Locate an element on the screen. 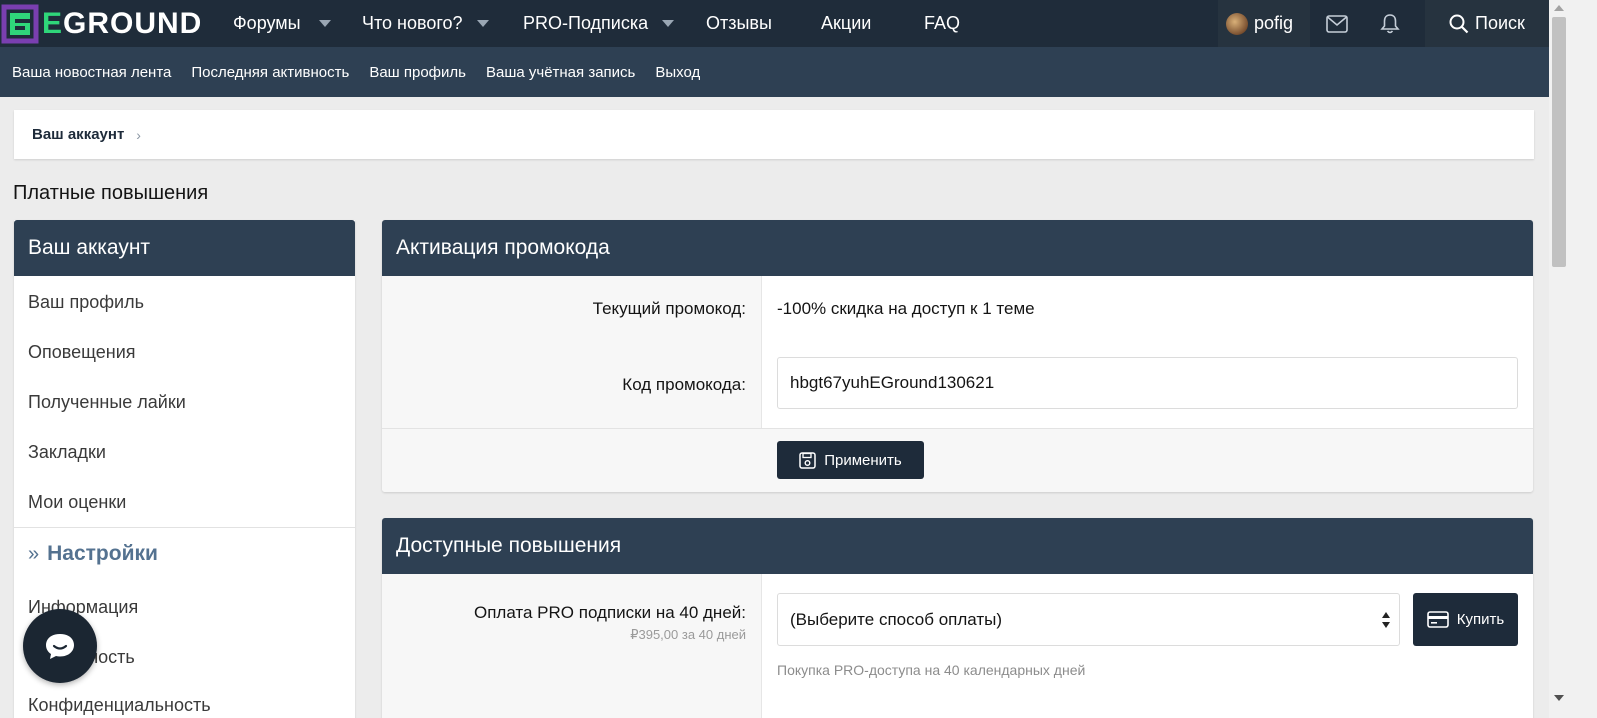 This screenshot has height=718, width=1597. scrollbar-thumb is located at coordinates (1559, 142).